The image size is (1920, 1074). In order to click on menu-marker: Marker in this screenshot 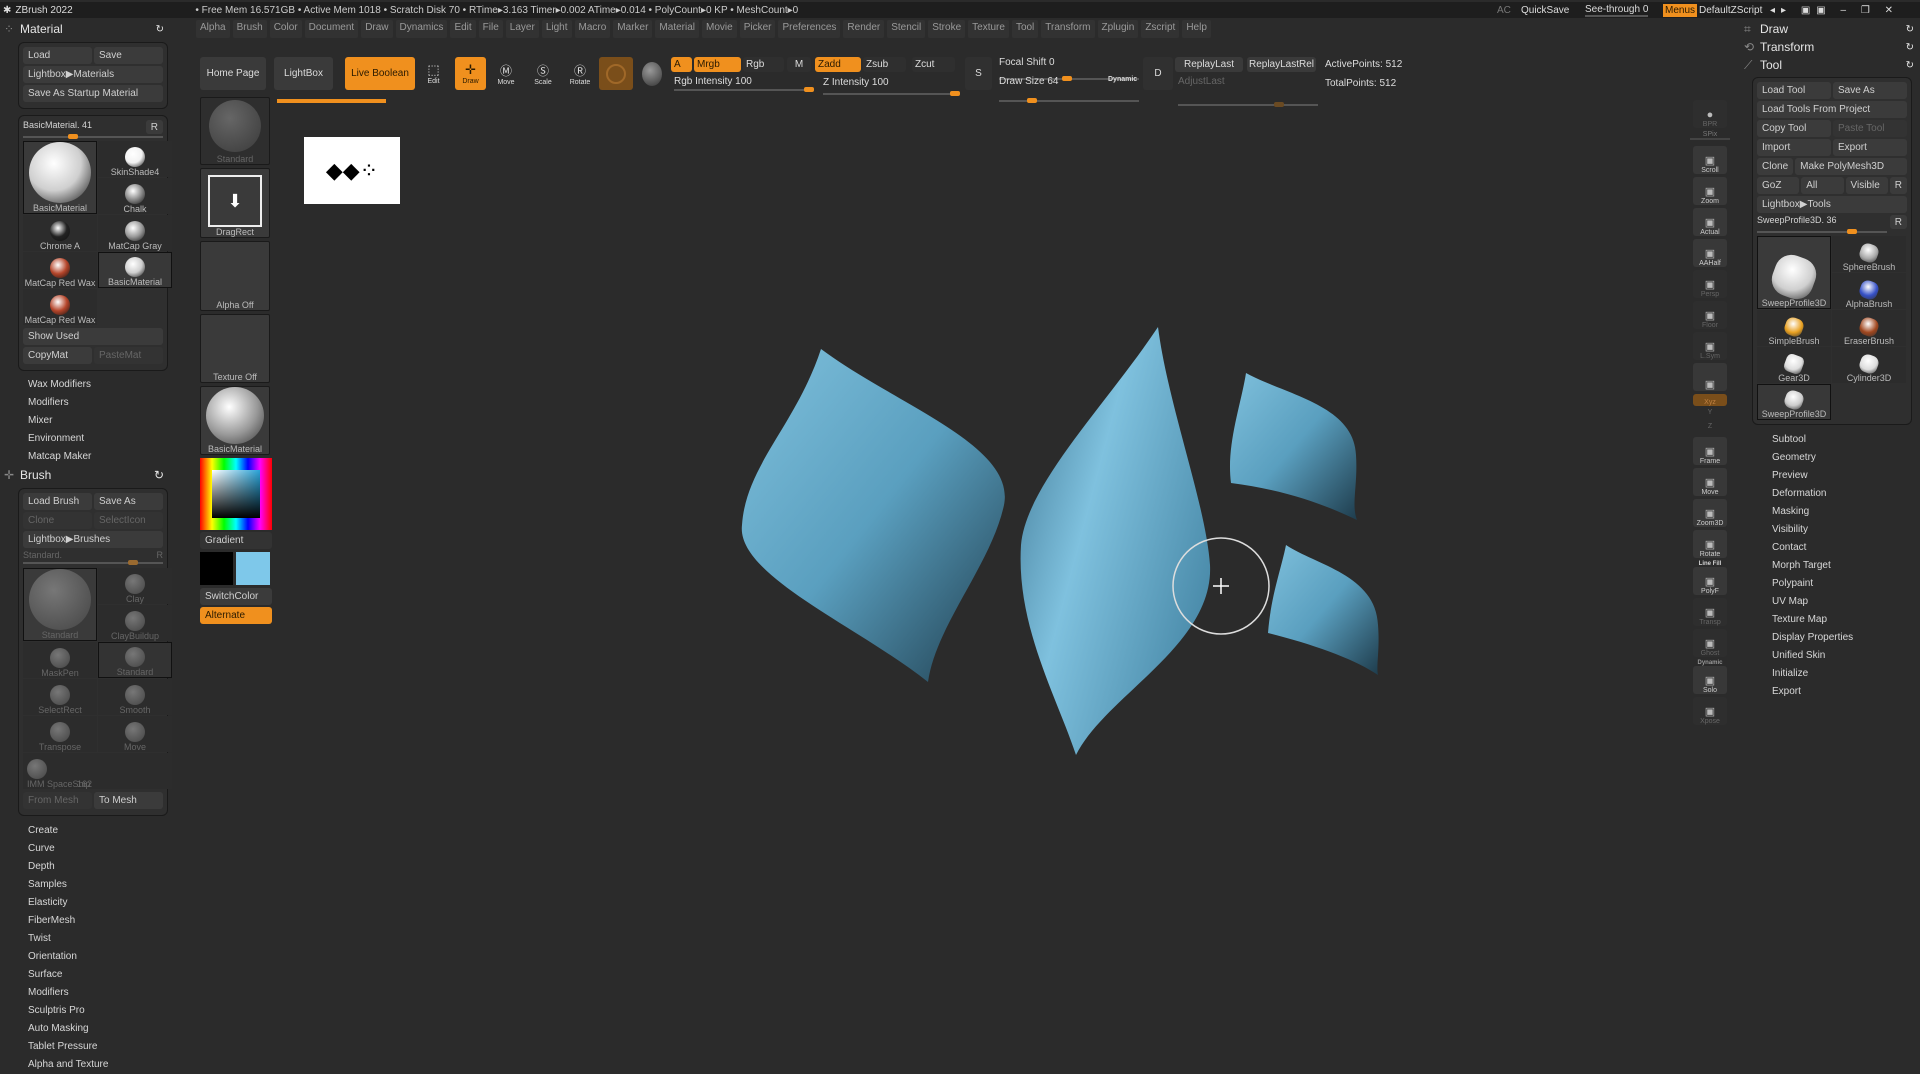, I will do `click(633, 29)`.